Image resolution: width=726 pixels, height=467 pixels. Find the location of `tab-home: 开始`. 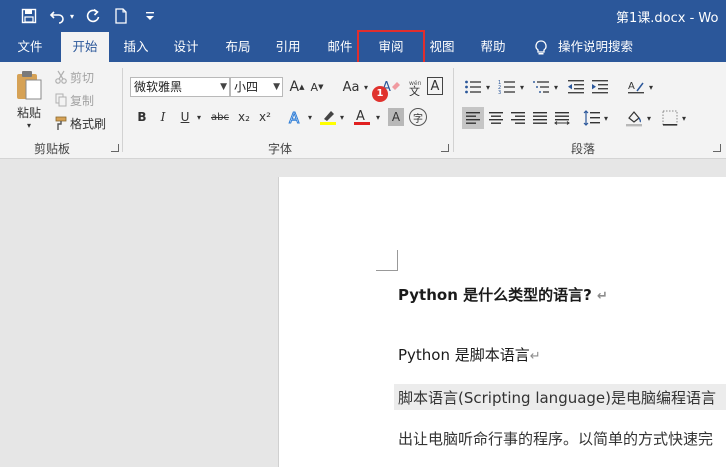

tab-home: 开始 is located at coordinates (85, 47).